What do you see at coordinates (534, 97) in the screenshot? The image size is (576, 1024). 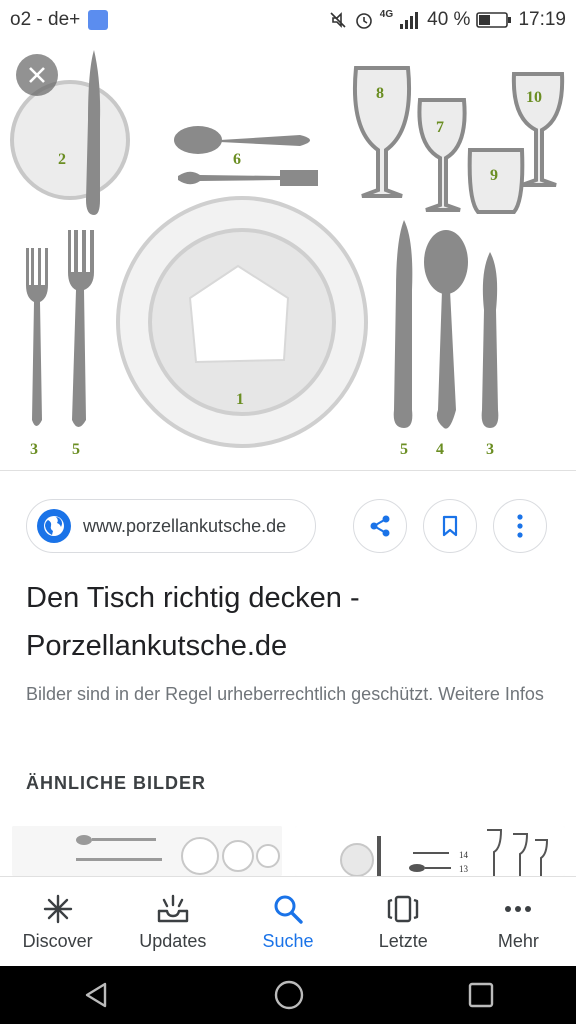 I see `item-number: 10` at bounding box center [534, 97].